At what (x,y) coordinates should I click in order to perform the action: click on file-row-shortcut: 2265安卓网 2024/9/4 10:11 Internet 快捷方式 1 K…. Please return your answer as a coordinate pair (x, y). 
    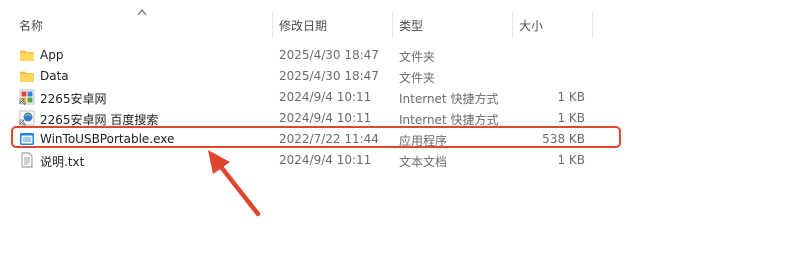
    Looking at the image, I should click on (306, 97).